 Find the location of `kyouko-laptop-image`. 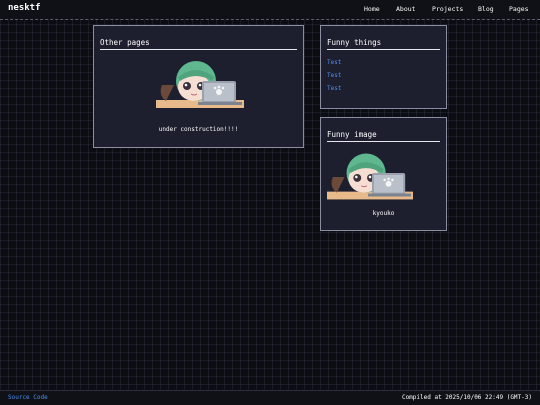

kyouko-laptop-image is located at coordinates (200, 83).